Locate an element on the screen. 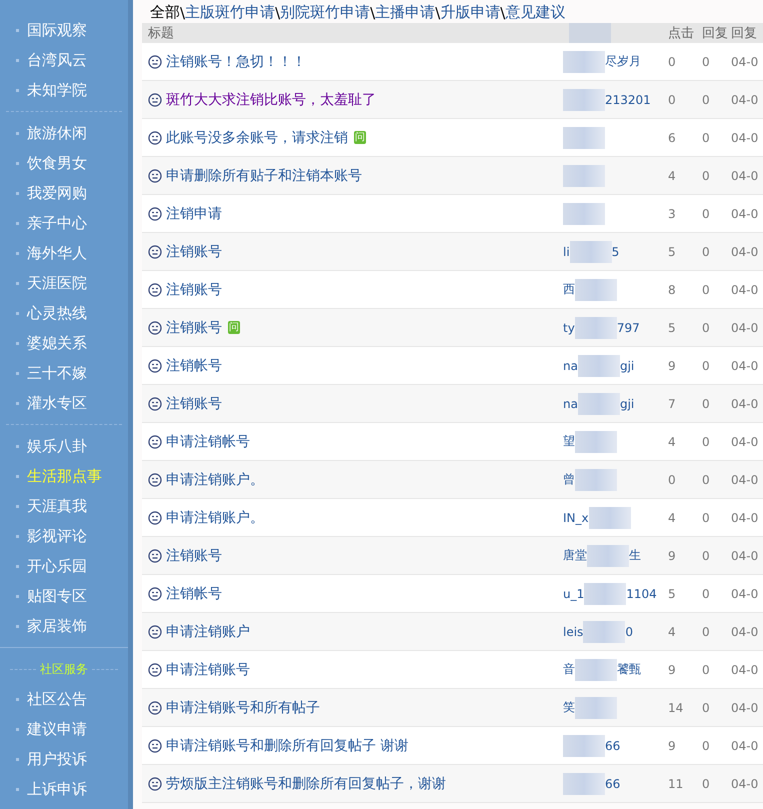 This screenshot has height=809, width=763. author-text: 西 is located at coordinates (569, 289).